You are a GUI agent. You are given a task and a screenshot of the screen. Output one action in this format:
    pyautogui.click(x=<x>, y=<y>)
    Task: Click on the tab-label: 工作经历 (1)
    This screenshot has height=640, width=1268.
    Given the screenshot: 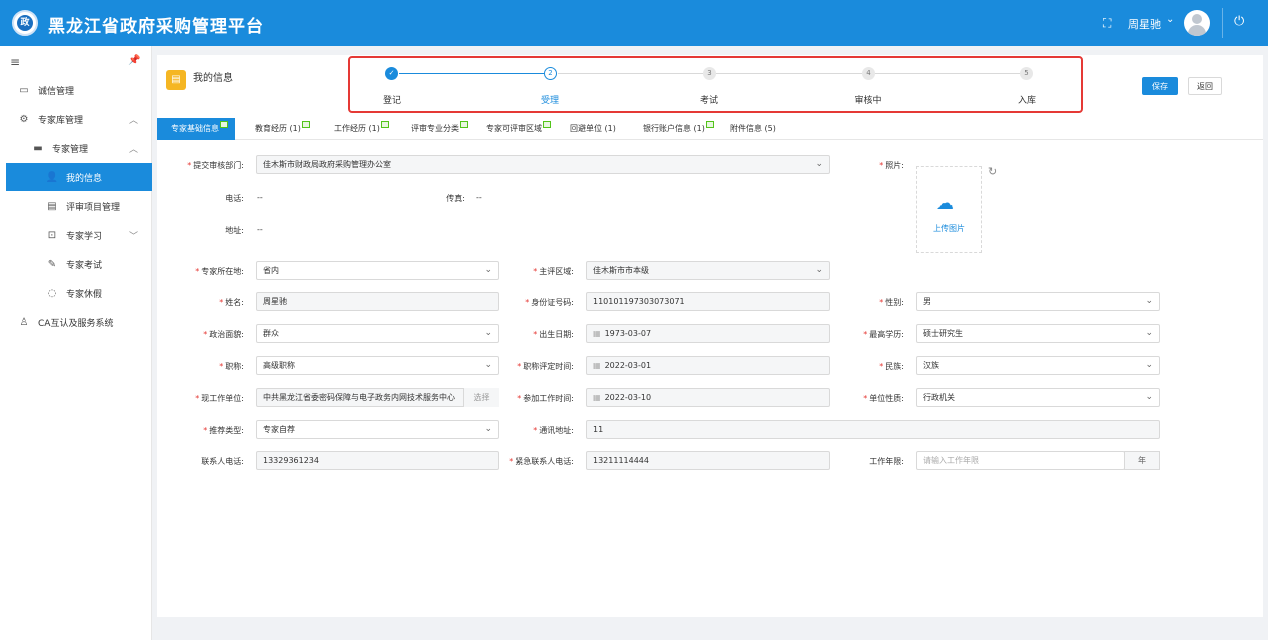 What is the action you would take?
    pyautogui.click(x=357, y=128)
    